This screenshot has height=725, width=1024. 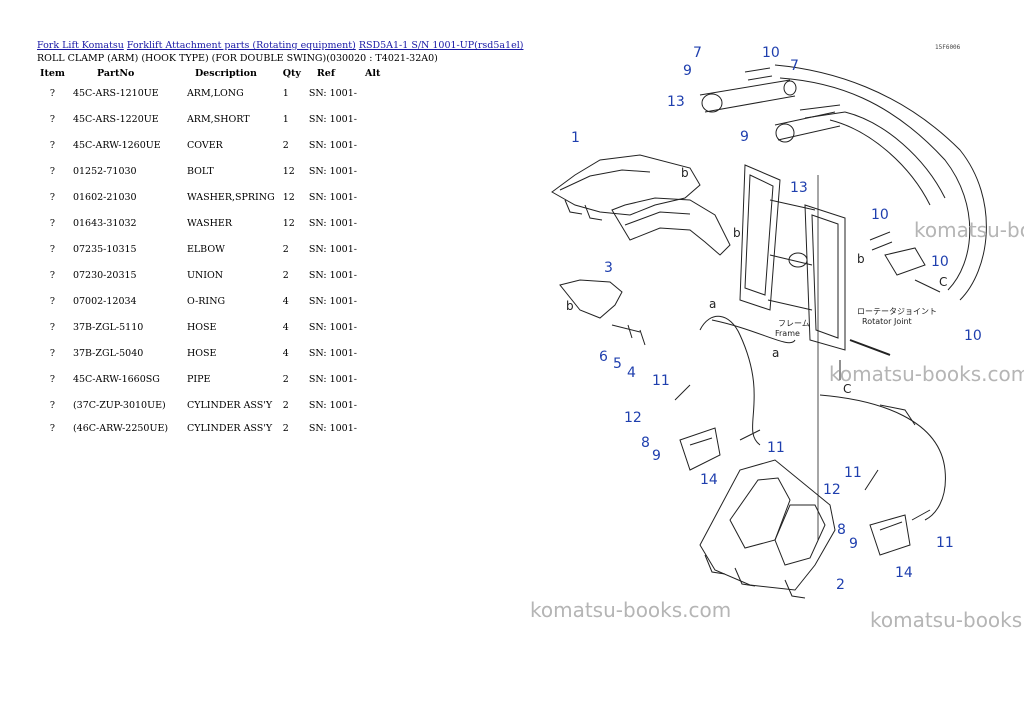 I want to click on table-row: ? 01252-71030 BOLT 12 SN: 1001-, so click(x=210, y=171).